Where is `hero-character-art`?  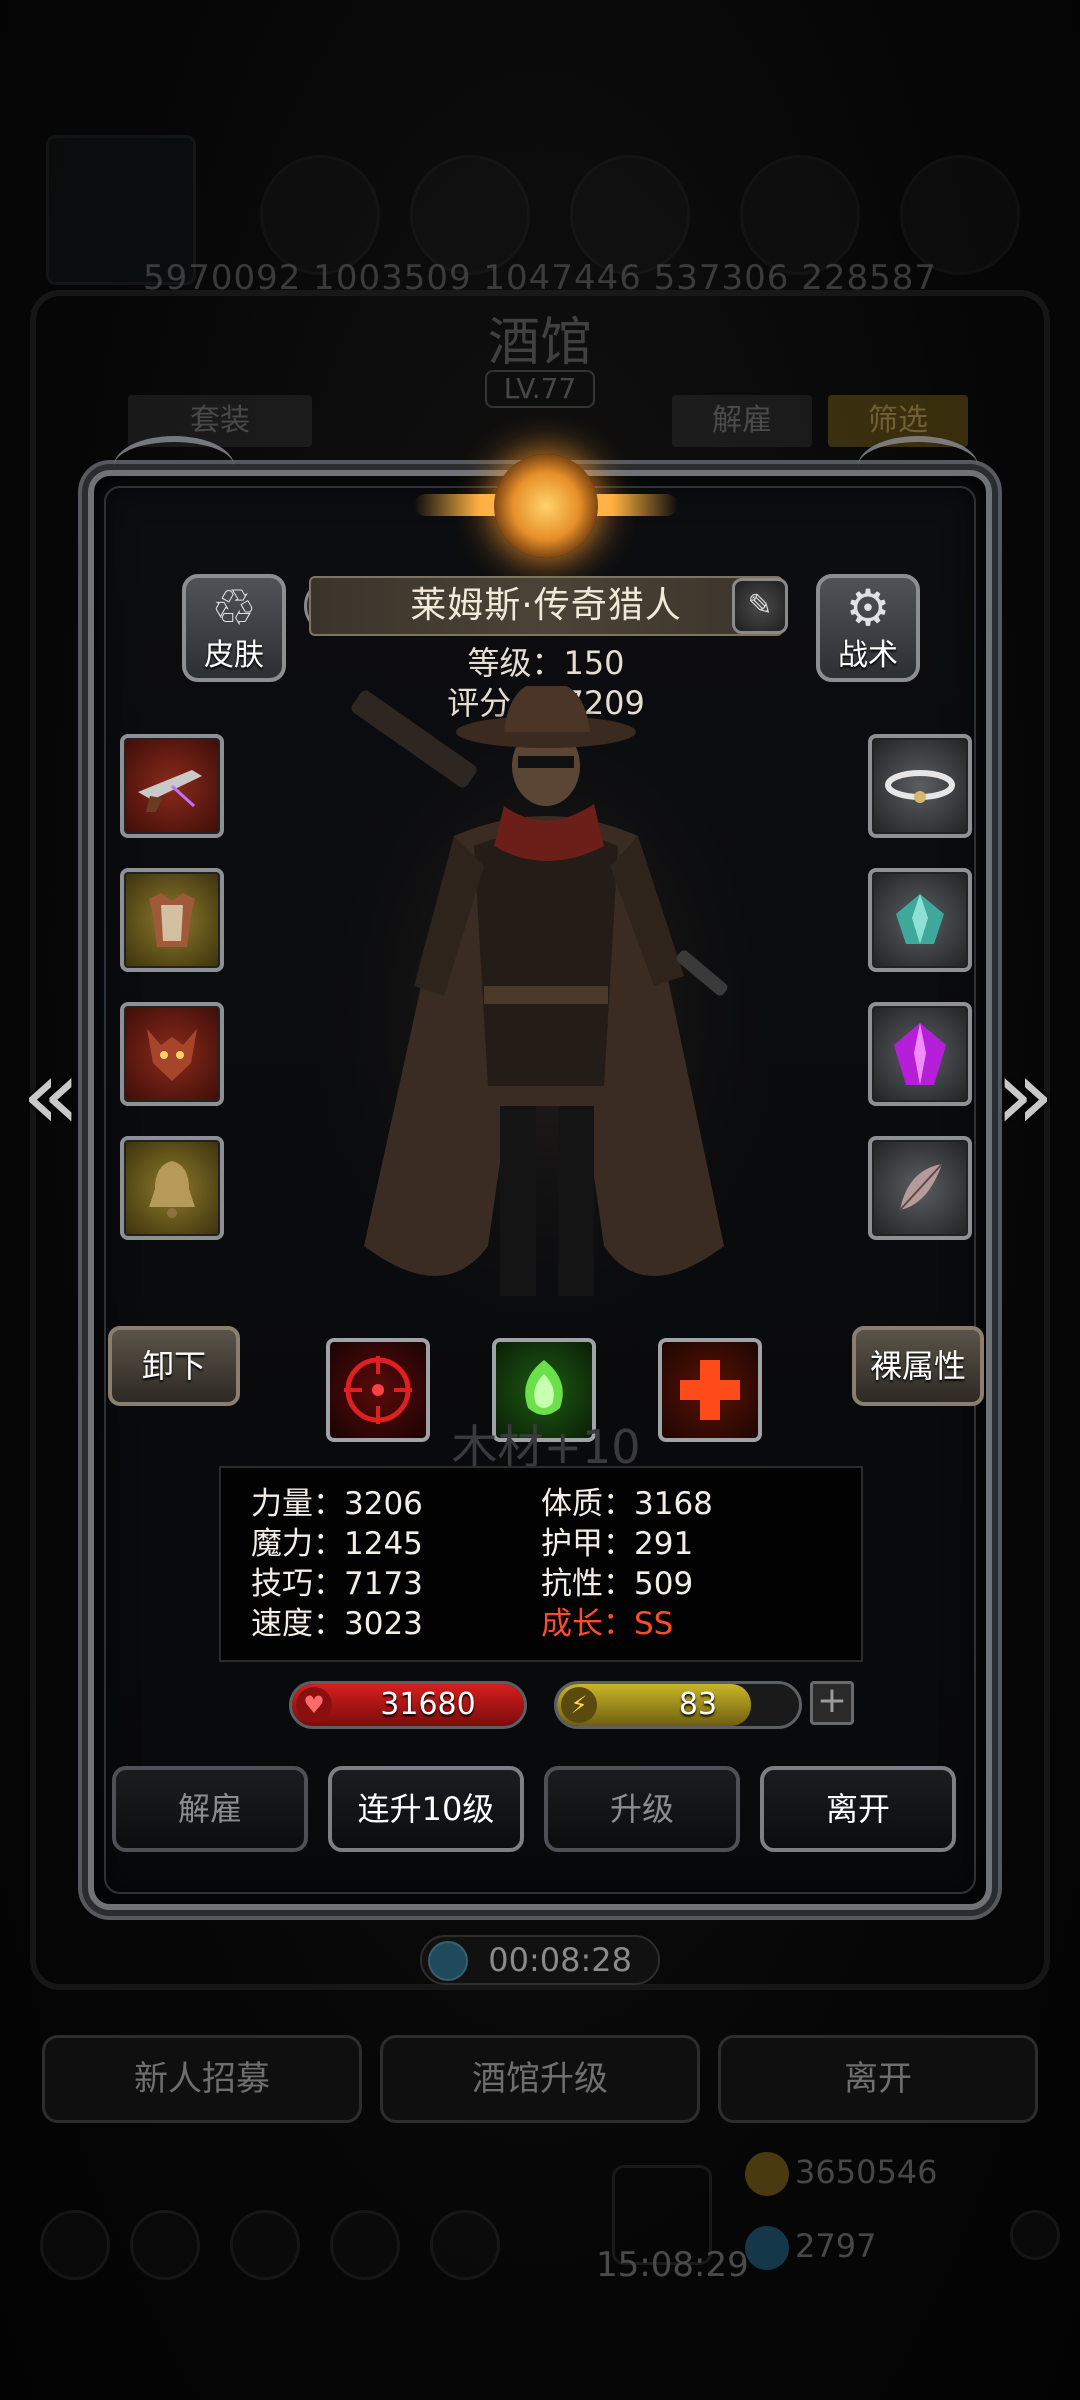 hero-character-art is located at coordinates (546, 1026).